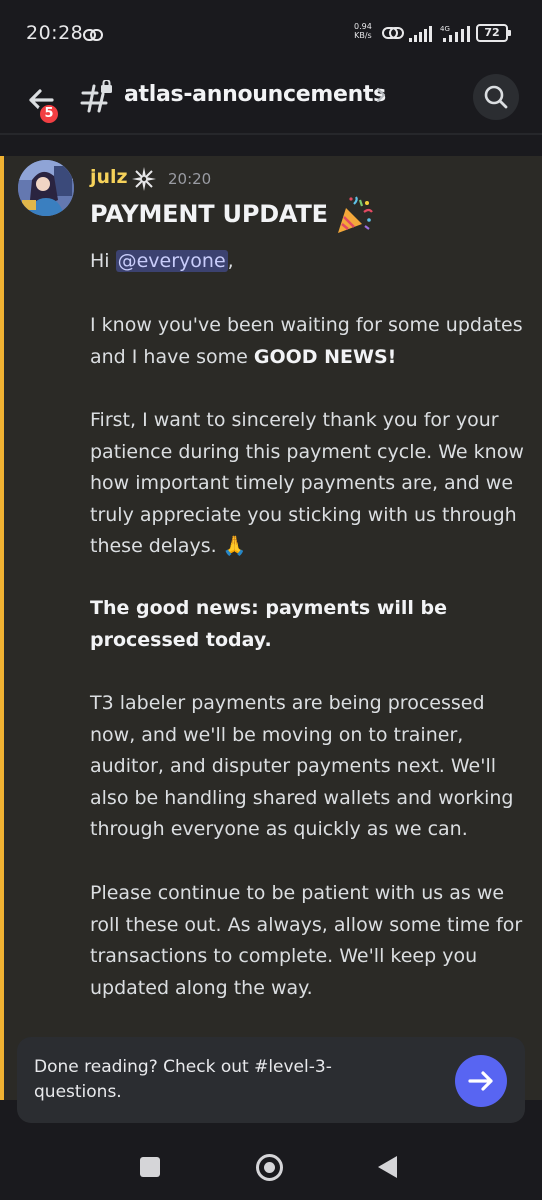 This screenshot has width=542, height=1200. I want to click on channel-name: atlas-announcements, so click(255, 94).